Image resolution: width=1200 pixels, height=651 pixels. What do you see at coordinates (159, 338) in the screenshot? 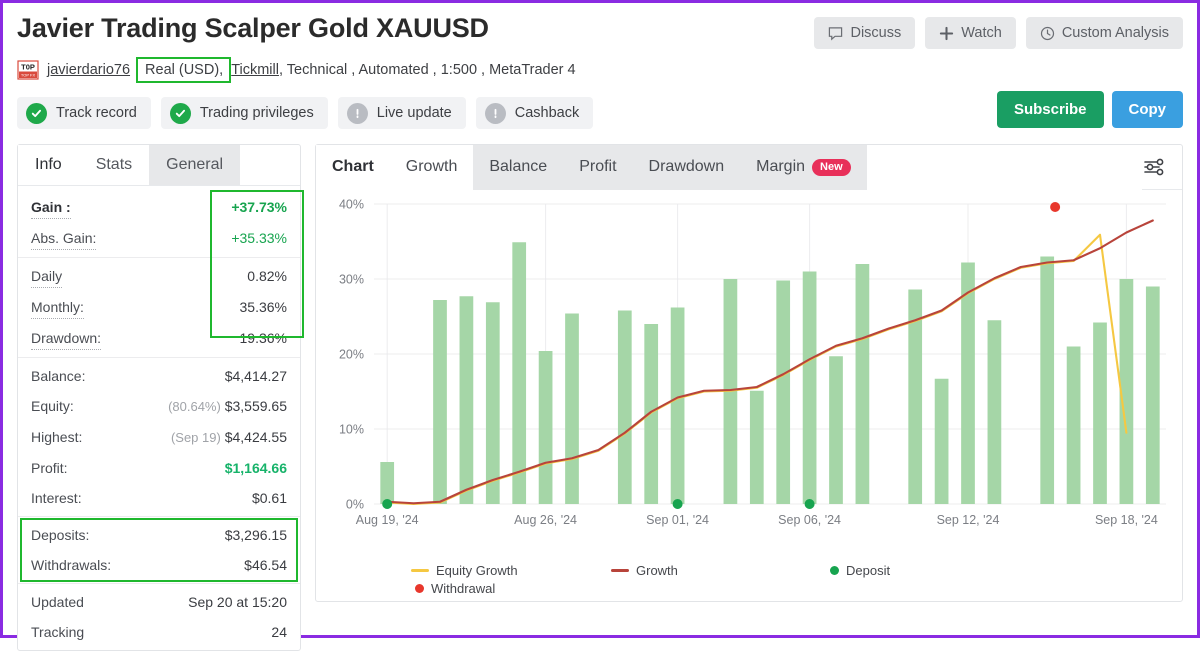
I see `stat-row-drawdown: Drawdown: 19.36%` at bounding box center [159, 338].